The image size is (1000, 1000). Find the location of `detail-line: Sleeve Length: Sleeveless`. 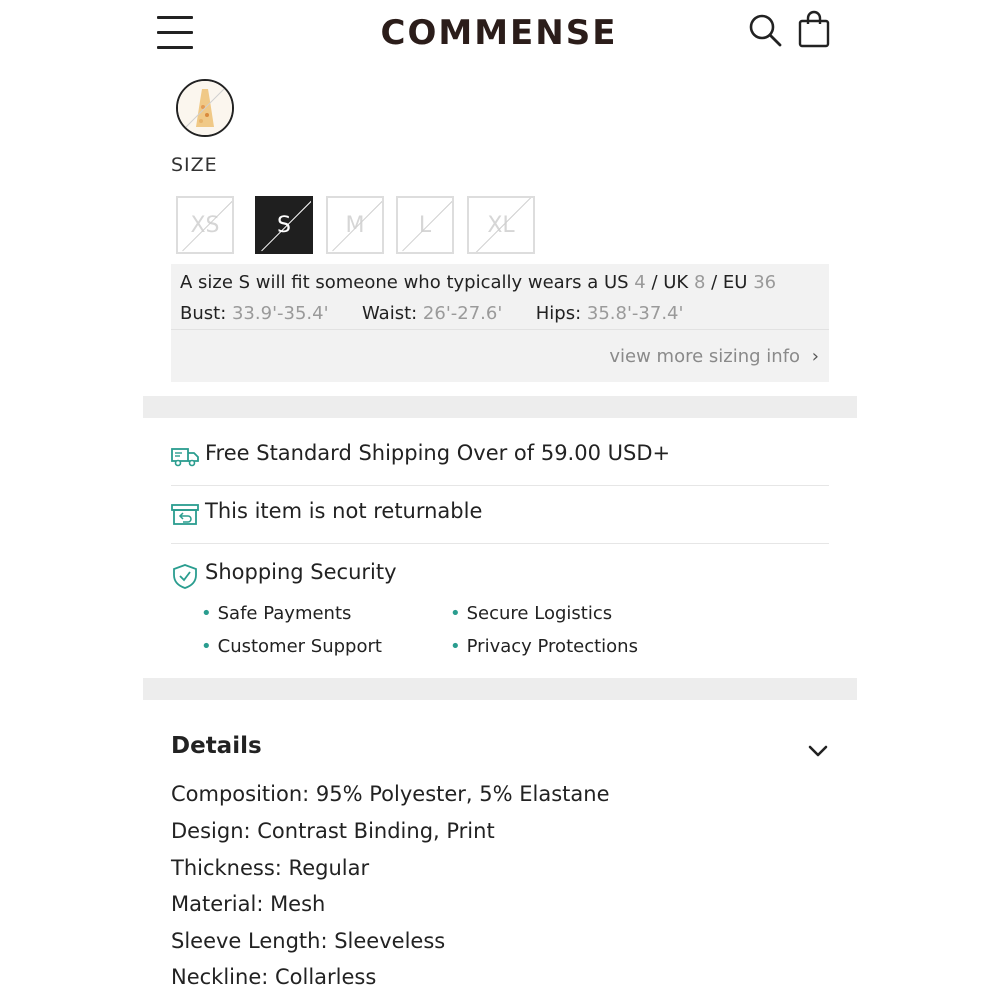

detail-line: Sleeve Length: Sleeveless is located at coordinates (308, 941).